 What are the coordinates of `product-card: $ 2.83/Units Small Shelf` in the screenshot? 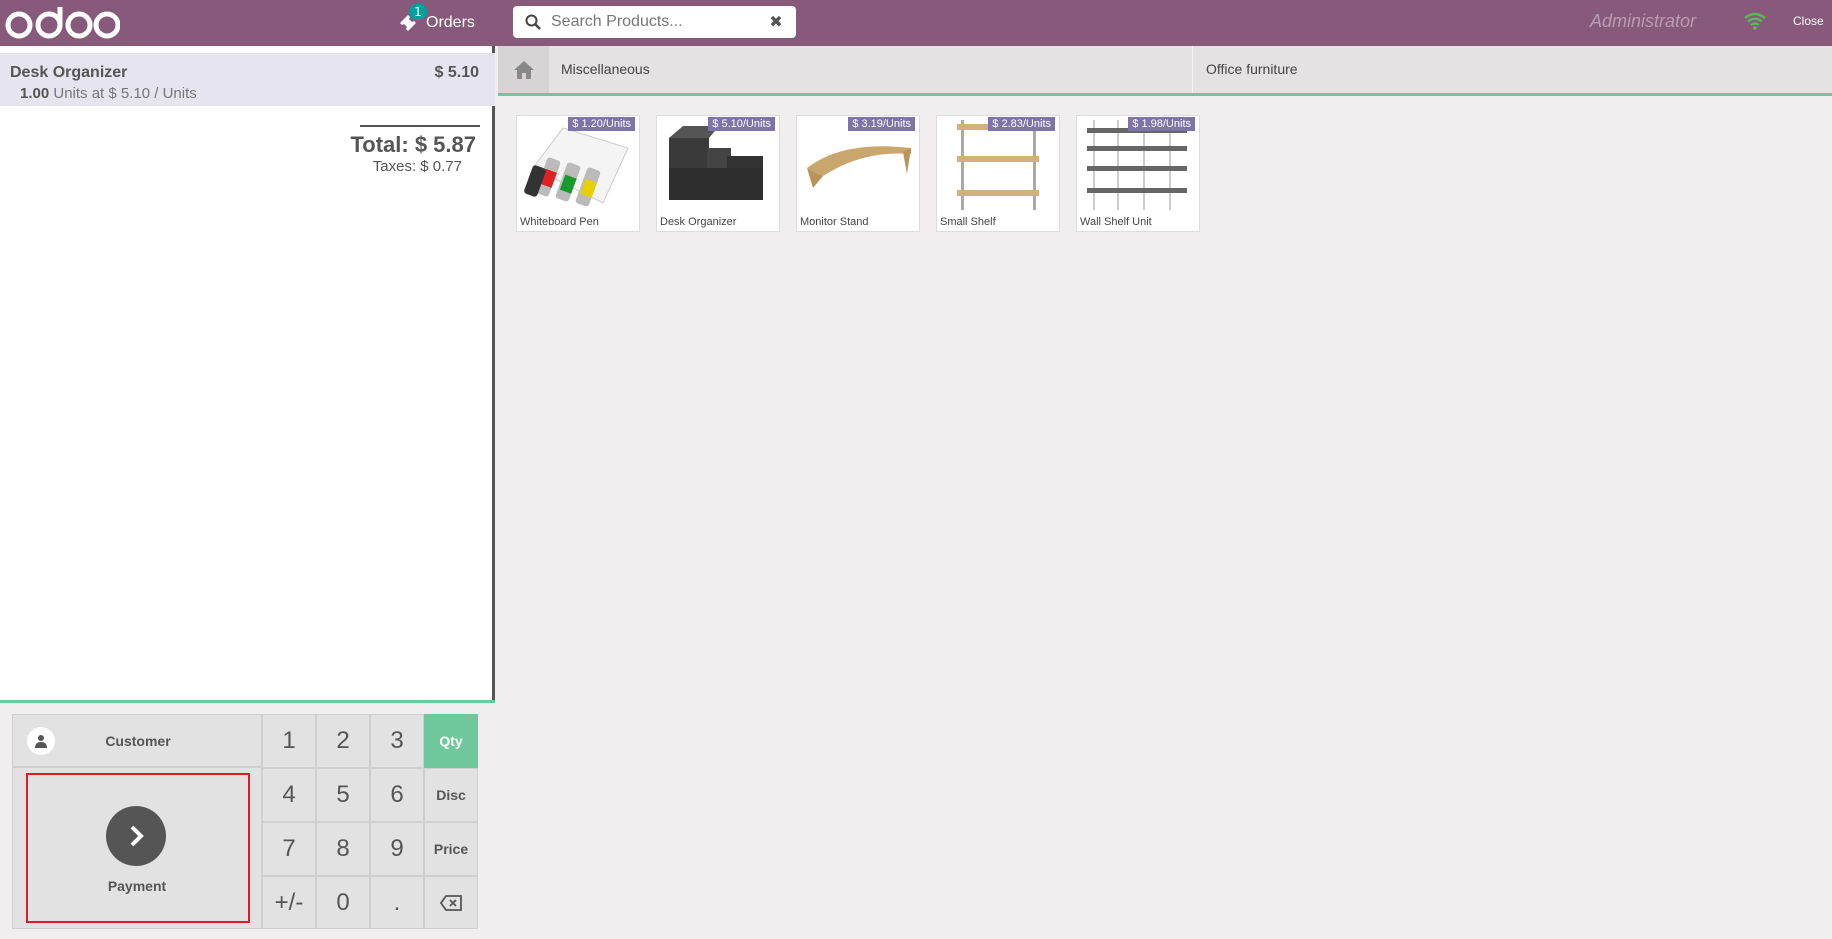 It's located at (998, 173).